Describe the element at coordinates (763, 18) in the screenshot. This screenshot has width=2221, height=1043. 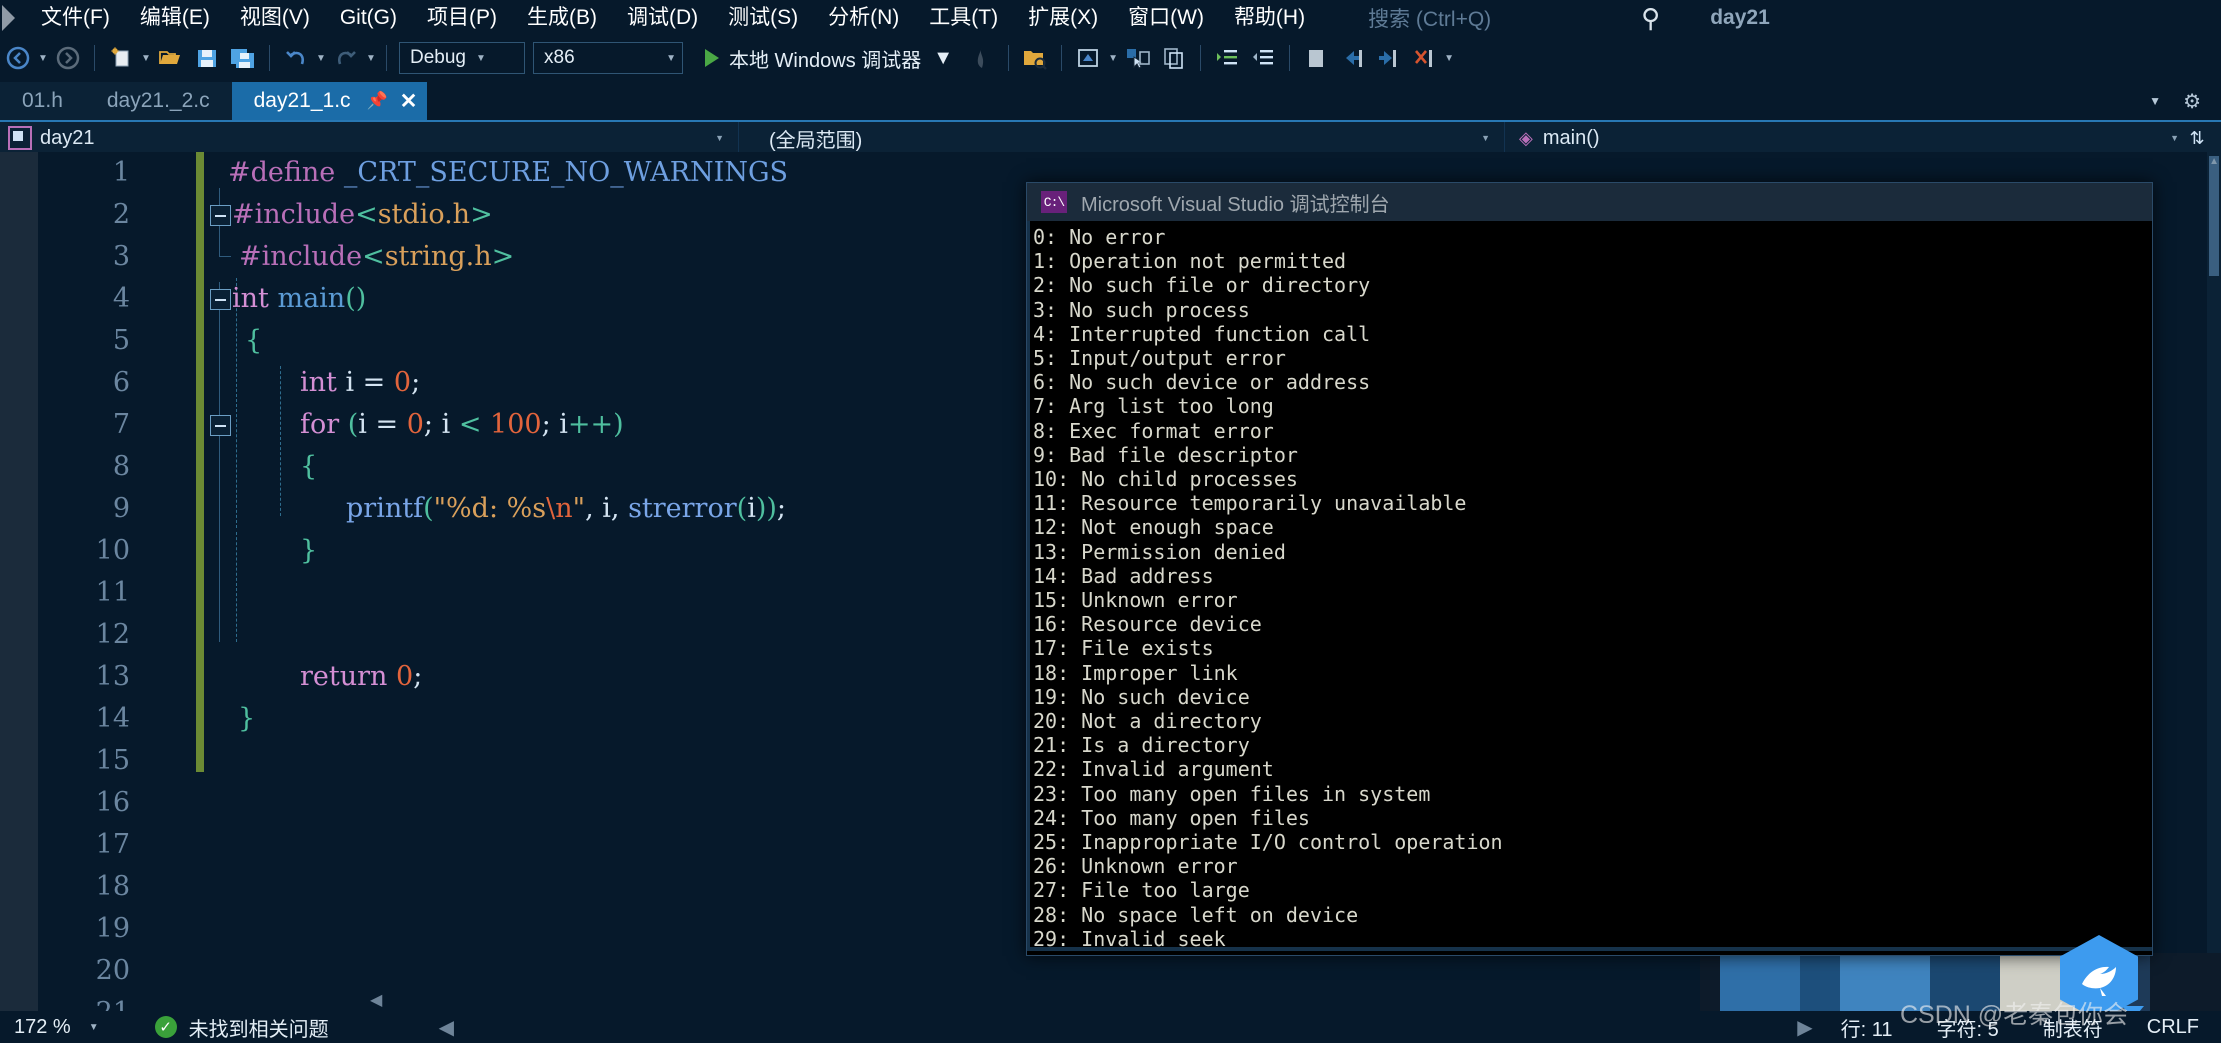
I see `menu-item-test: 测试(S)` at that location.